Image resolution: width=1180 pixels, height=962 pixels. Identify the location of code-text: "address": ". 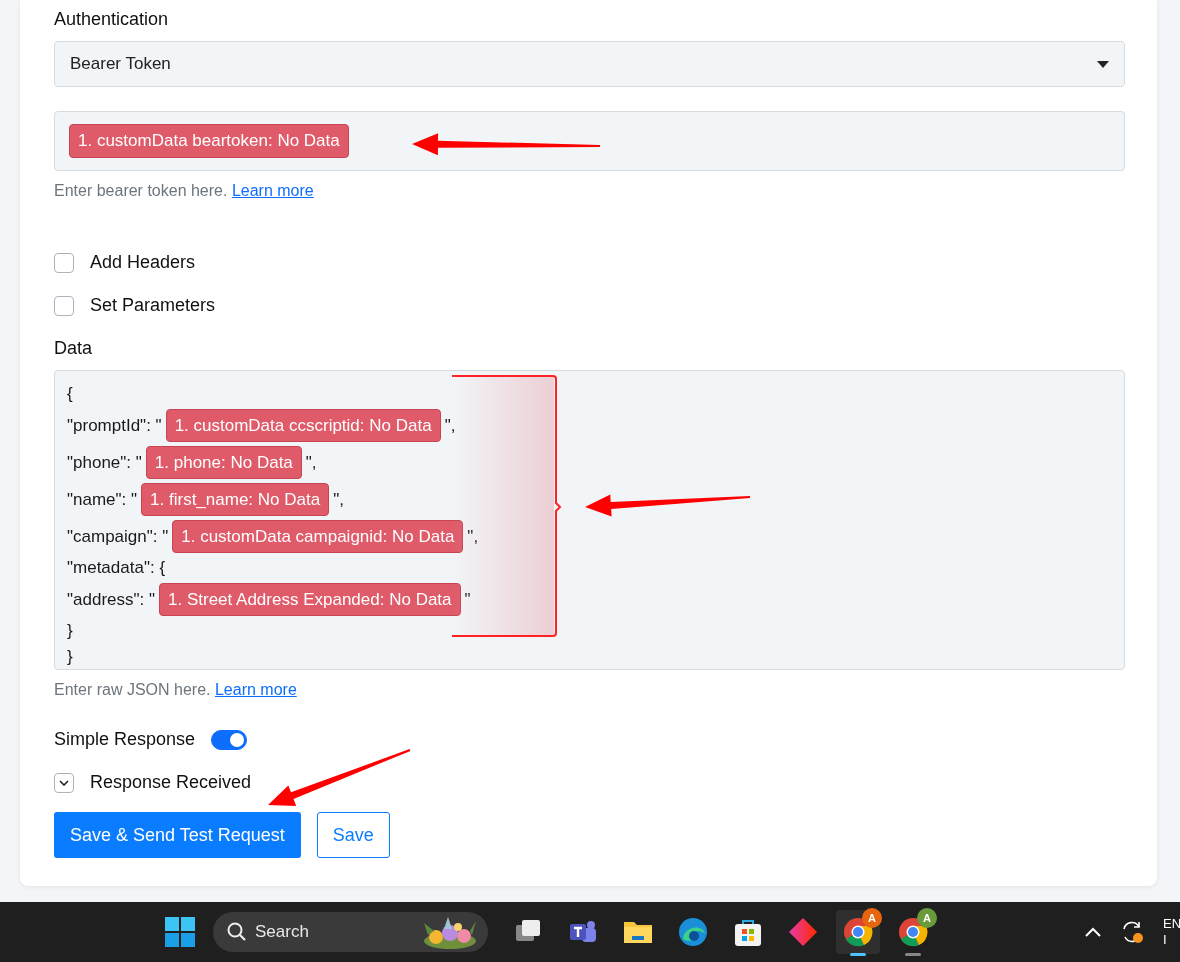
(111, 599).